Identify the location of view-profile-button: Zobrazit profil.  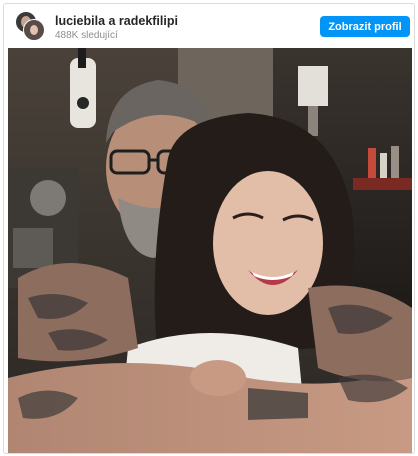
(365, 26).